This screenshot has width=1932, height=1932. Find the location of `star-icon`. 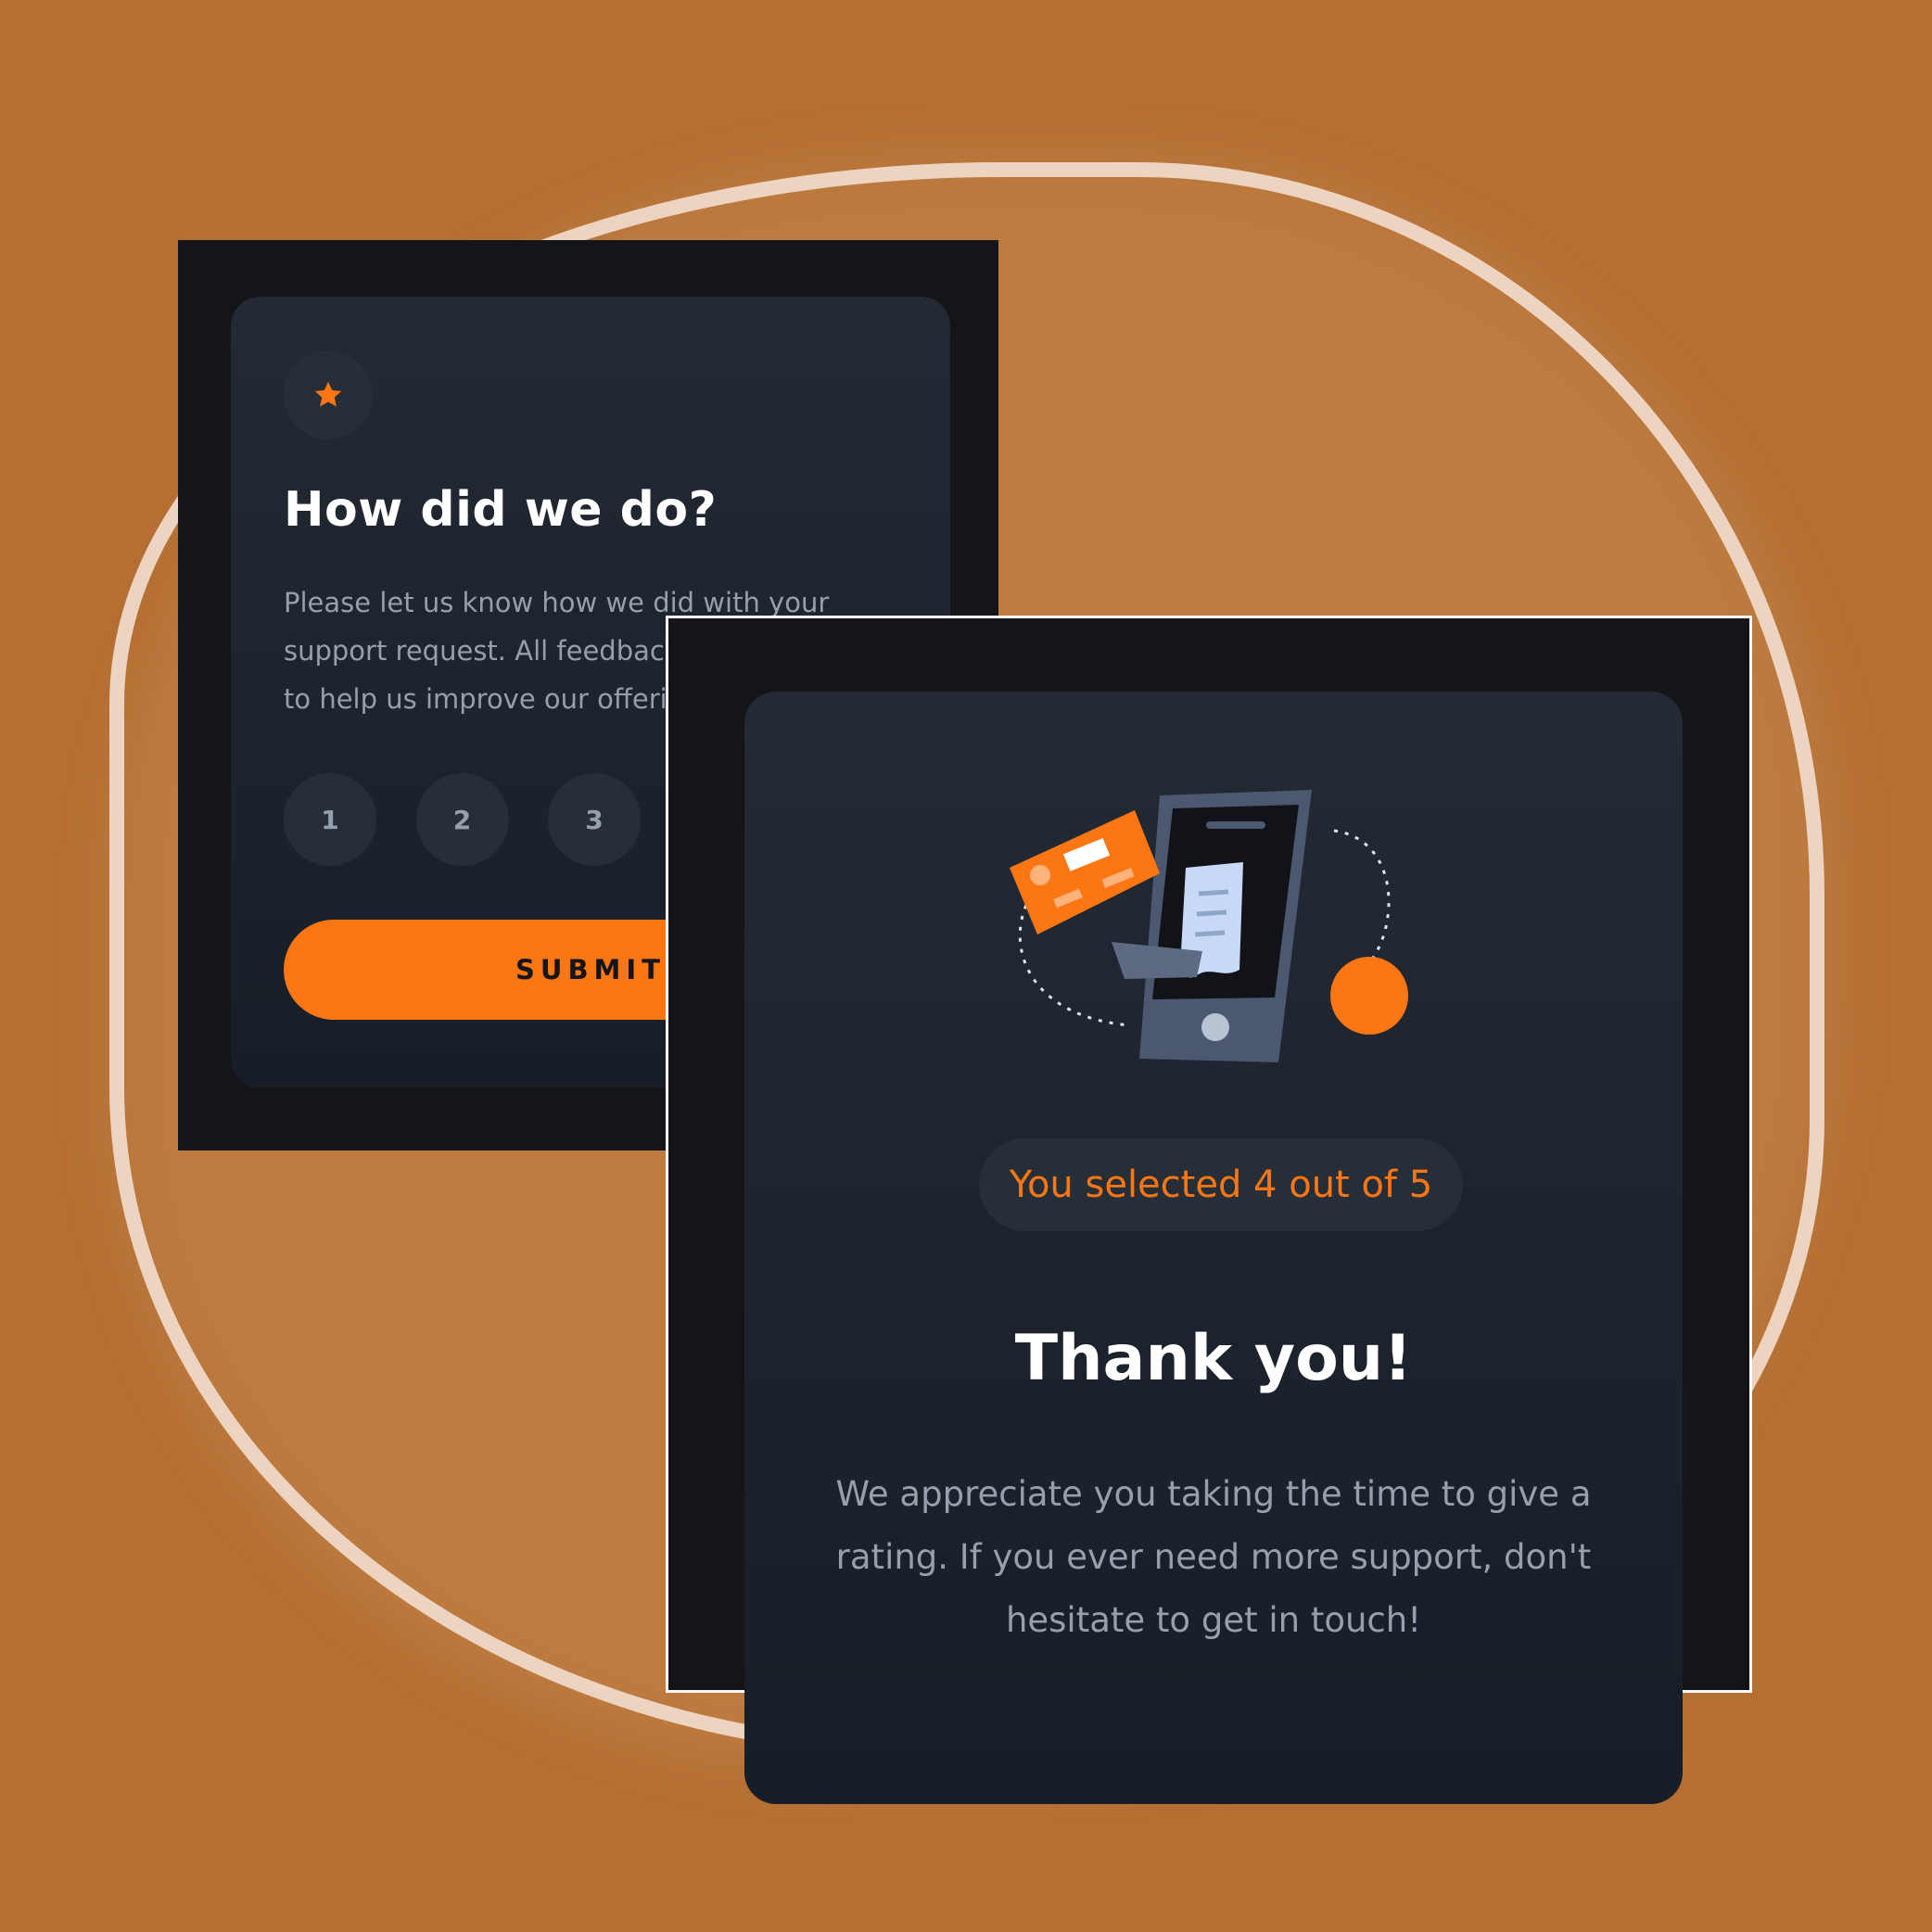

star-icon is located at coordinates (328, 394).